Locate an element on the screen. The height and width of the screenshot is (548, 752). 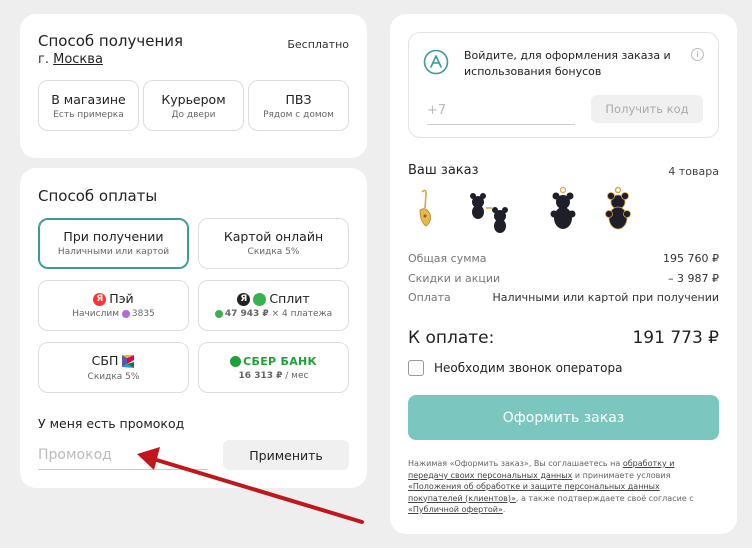
summary-value: – 3 987 ₽ is located at coordinates (693, 278).